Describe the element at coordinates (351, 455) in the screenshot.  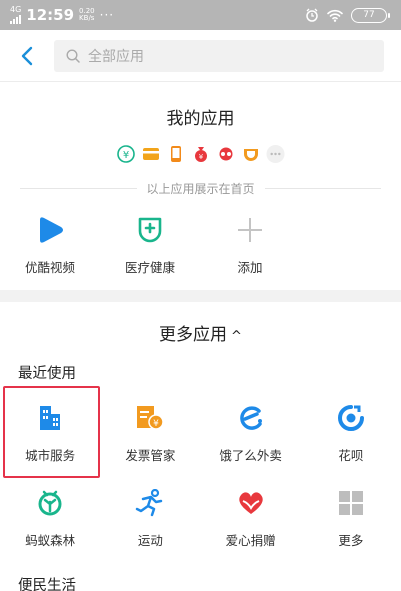
I see `app-label: 花呗` at that location.